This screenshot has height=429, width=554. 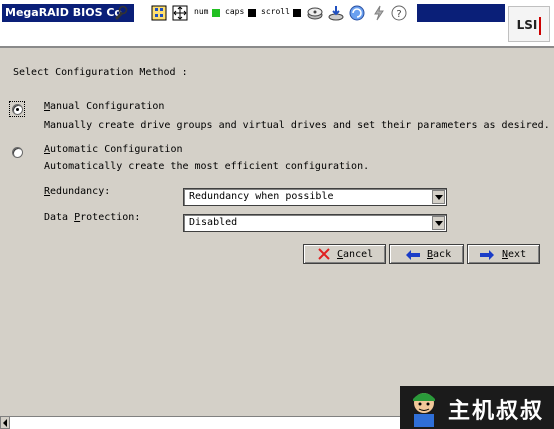 I want to click on mascot-icon, so click(x=424, y=410).